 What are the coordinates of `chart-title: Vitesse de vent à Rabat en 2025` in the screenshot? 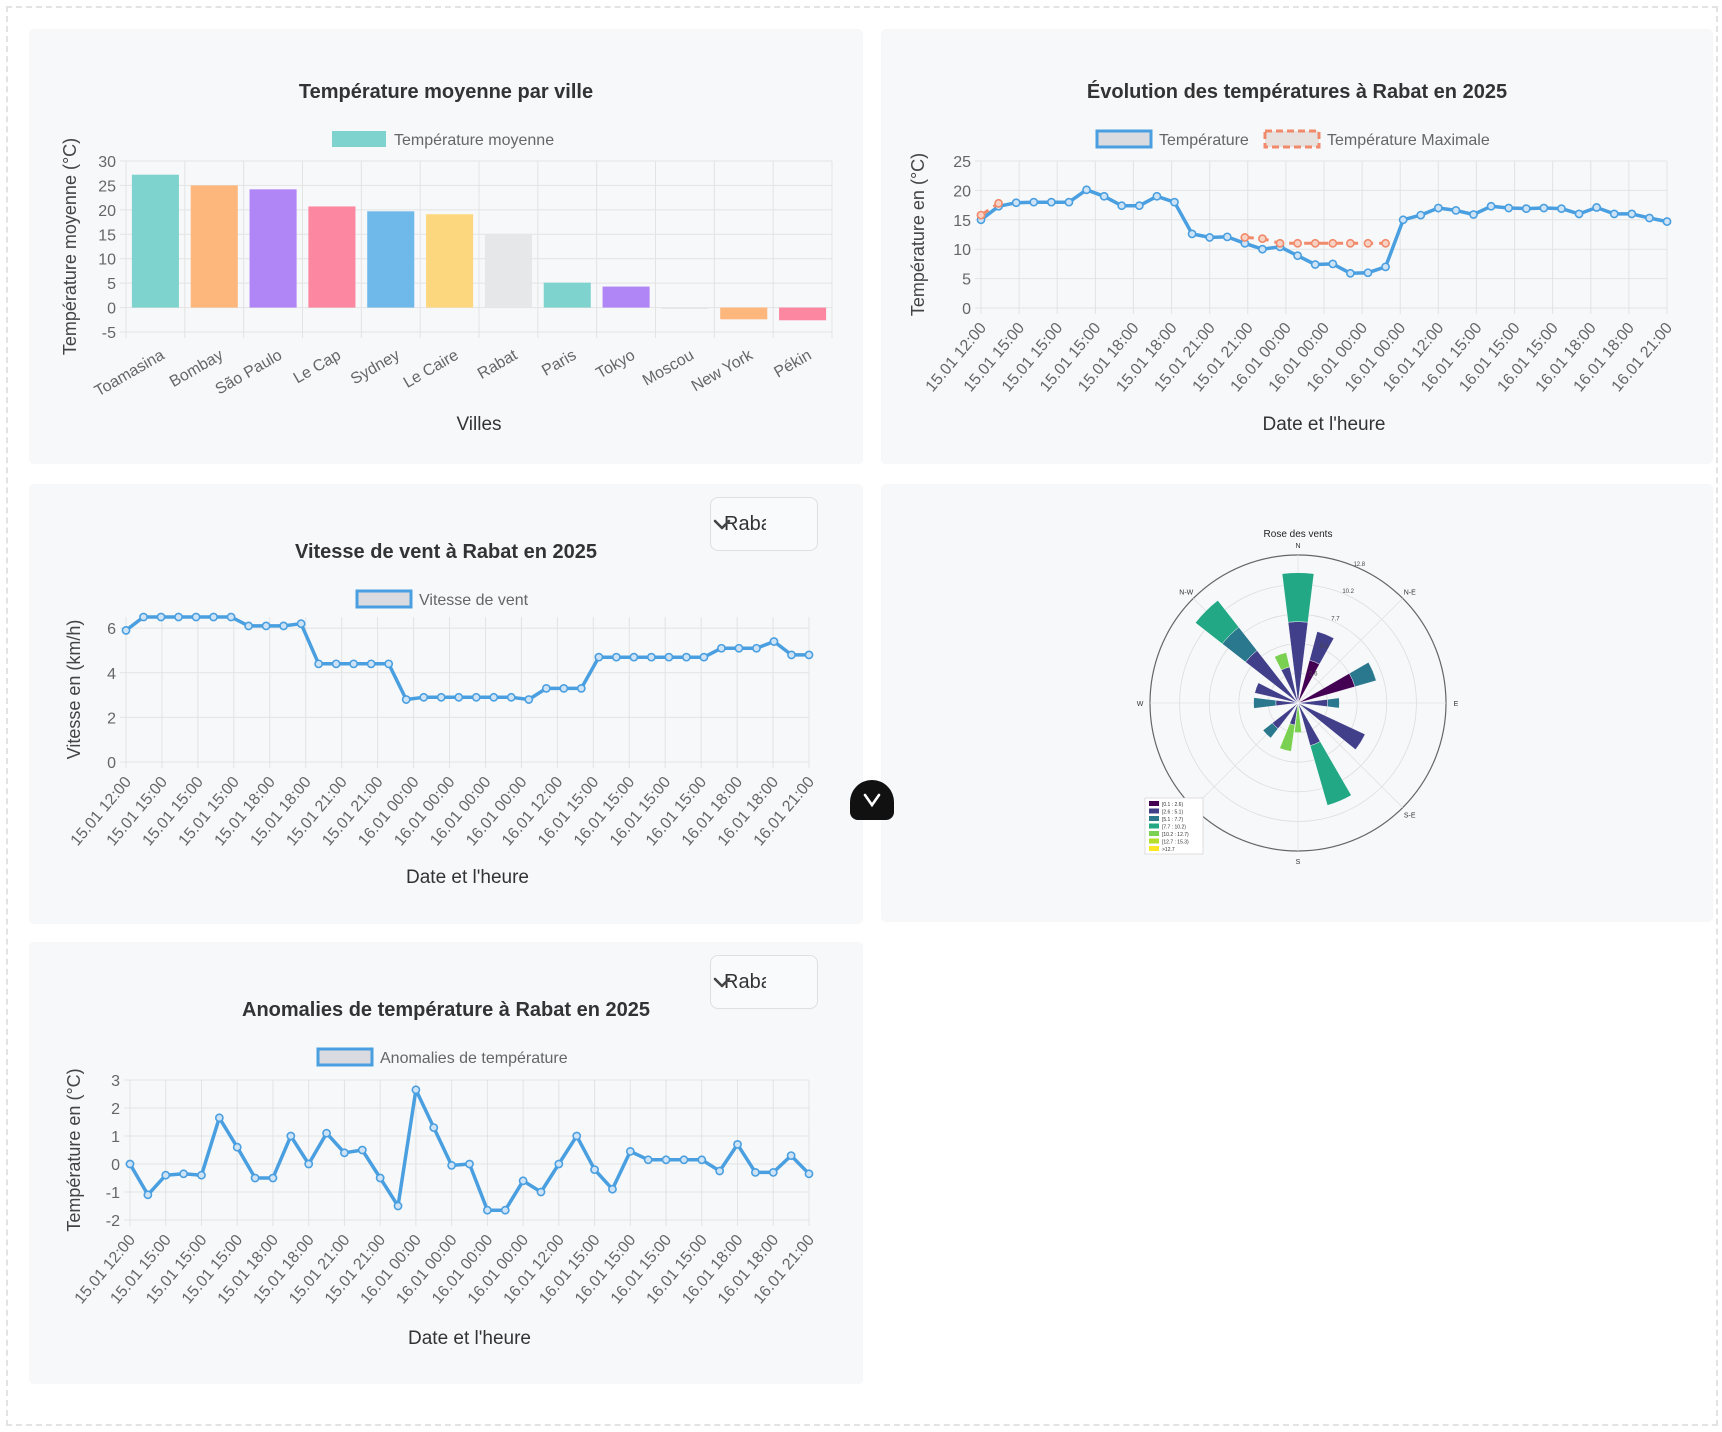 It's located at (446, 552).